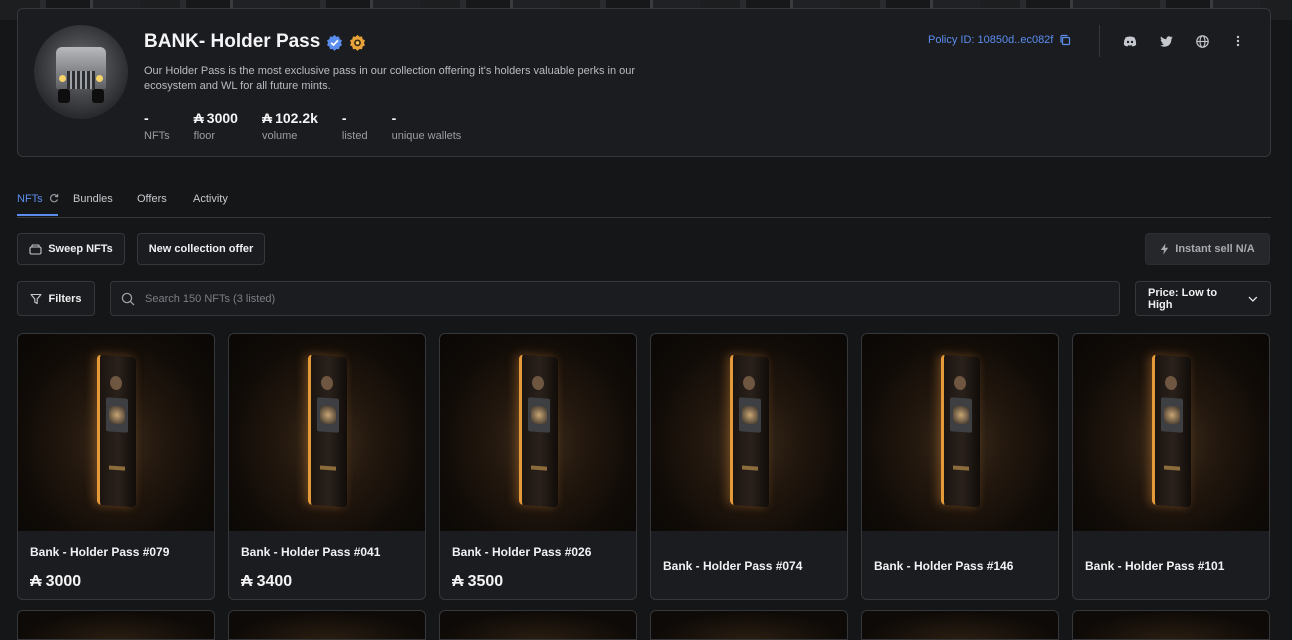 The height and width of the screenshot is (640, 1292). What do you see at coordinates (36, 298) in the screenshot?
I see `filter-icon` at bounding box center [36, 298].